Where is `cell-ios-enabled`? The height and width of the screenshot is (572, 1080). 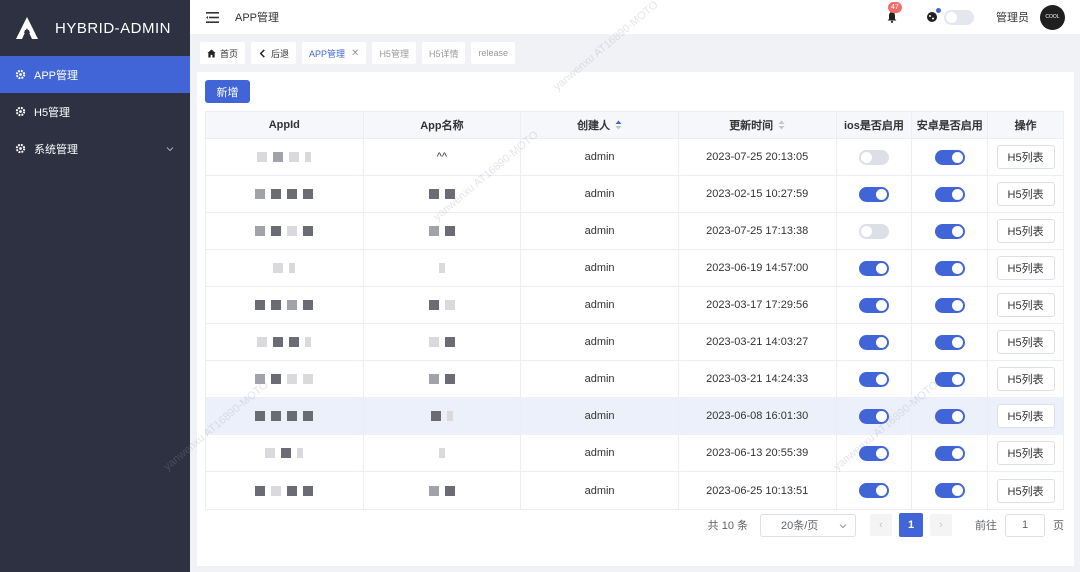
cell-ios-enabled is located at coordinates (875, 342).